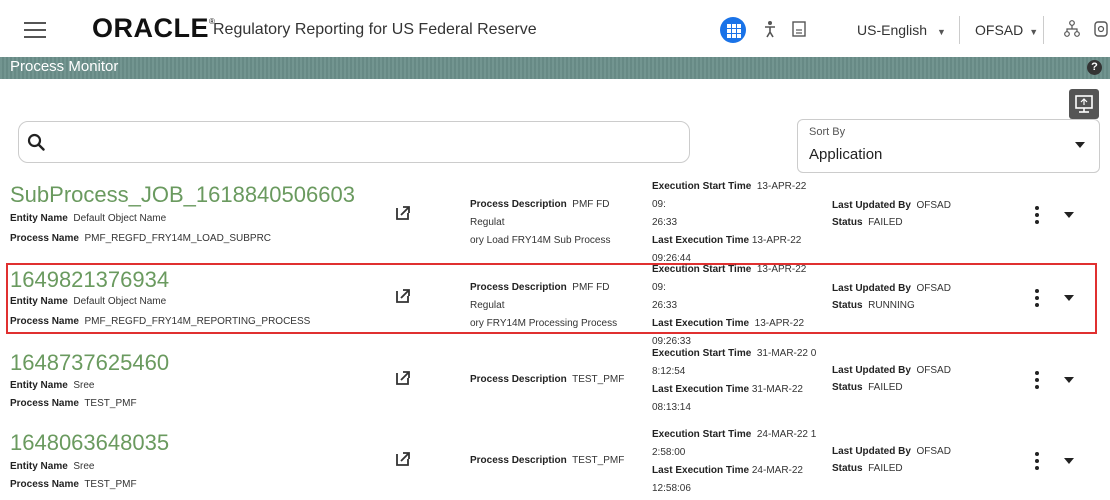 Image resolution: width=1110 pixels, height=500 pixels. I want to click on user-select: OFSAD ▼, so click(1009, 30).